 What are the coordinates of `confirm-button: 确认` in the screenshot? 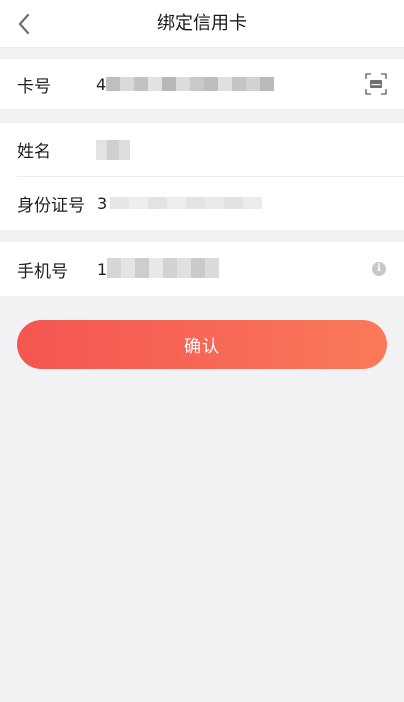 It's located at (202, 344).